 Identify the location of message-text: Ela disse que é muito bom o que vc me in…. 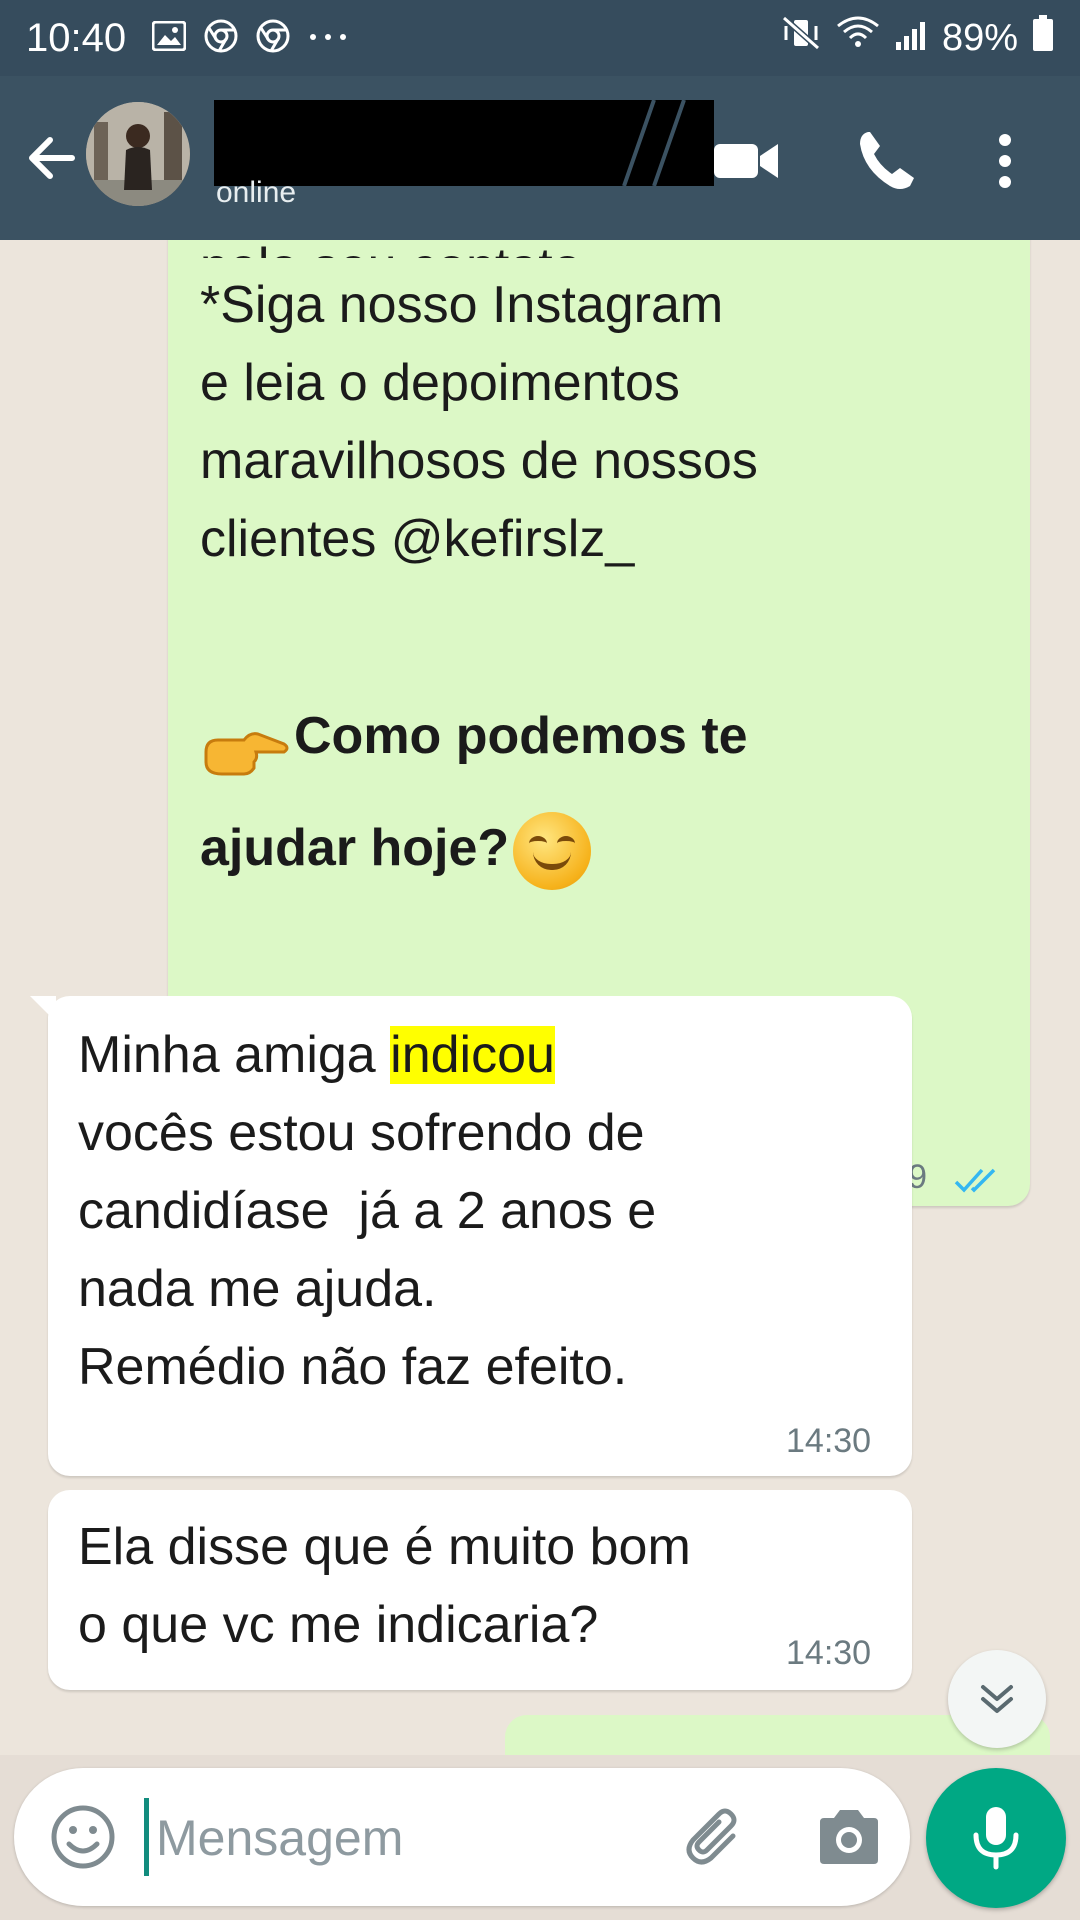
(384, 1586).